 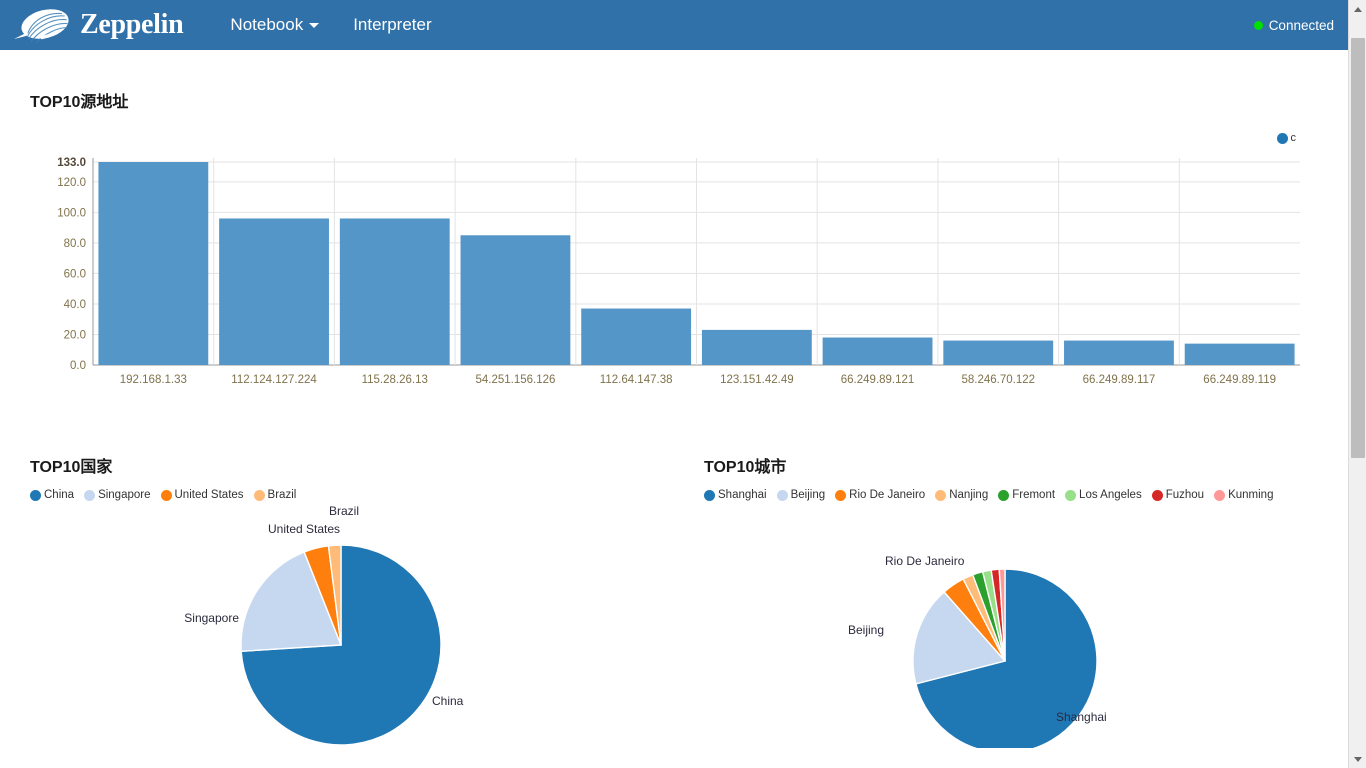 I want to click on x-axis-tick-label: 66.249.89.117, so click(x=1119, y=380).